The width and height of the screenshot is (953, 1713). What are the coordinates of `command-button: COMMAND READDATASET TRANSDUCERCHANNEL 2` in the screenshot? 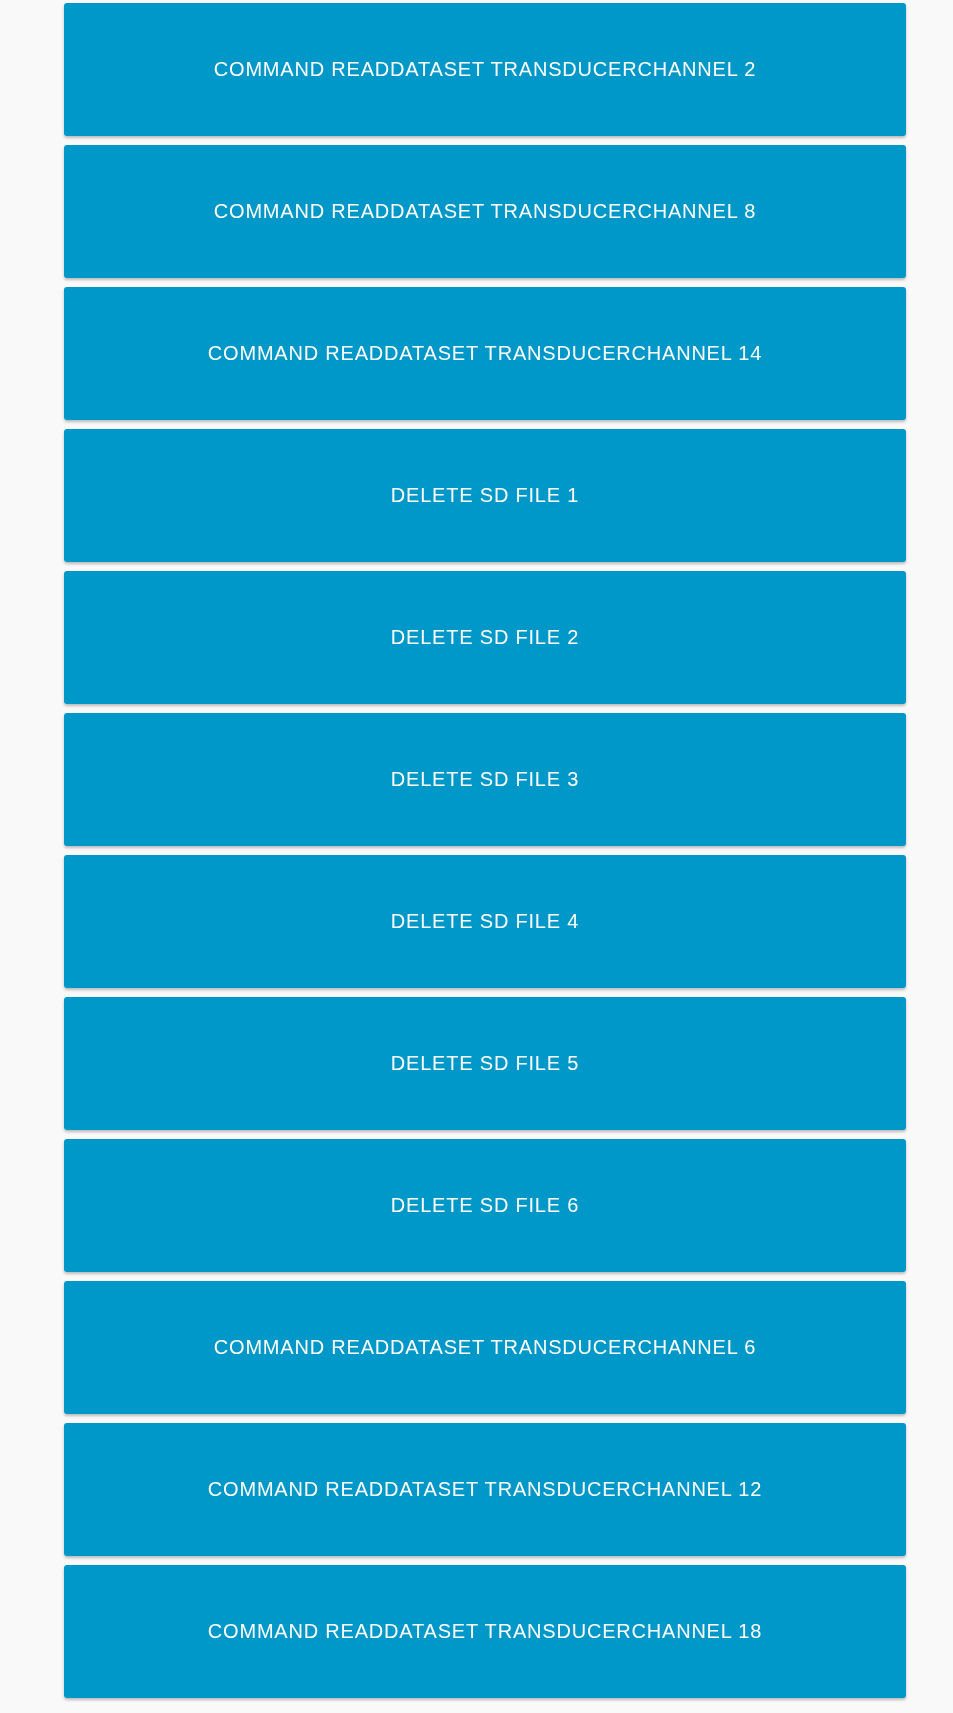 It's located at (485, 69).